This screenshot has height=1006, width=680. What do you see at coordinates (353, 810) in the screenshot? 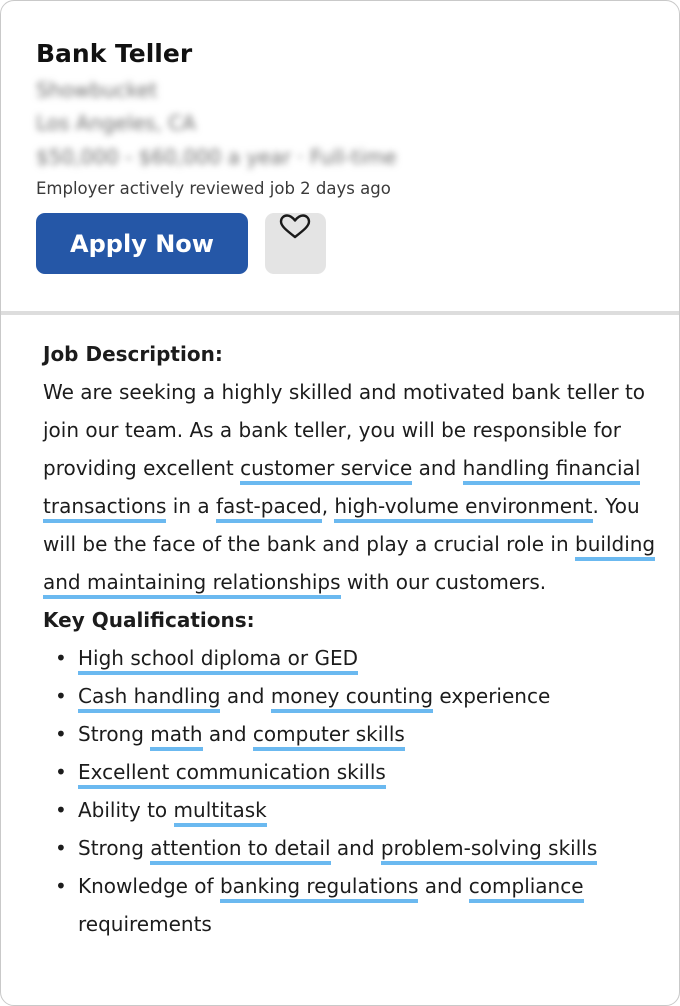
I see `qualification-item: • Ability to multitask` at bounding box center [353, 810].